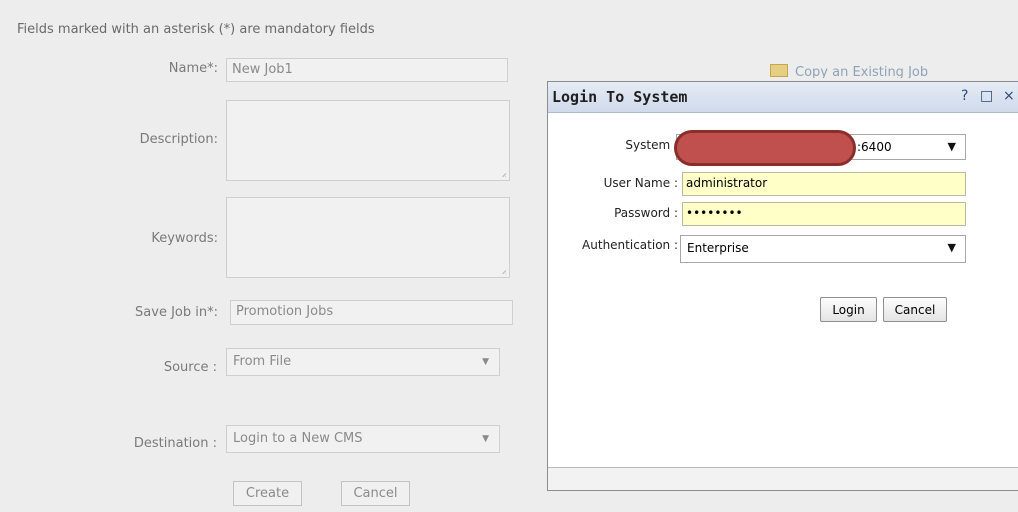 Image resolution: width=1018 pixels, height=512 pixels. Describe the element at coordinates (267, 493) in the screenshot. I see `create-button: Create` at that location.